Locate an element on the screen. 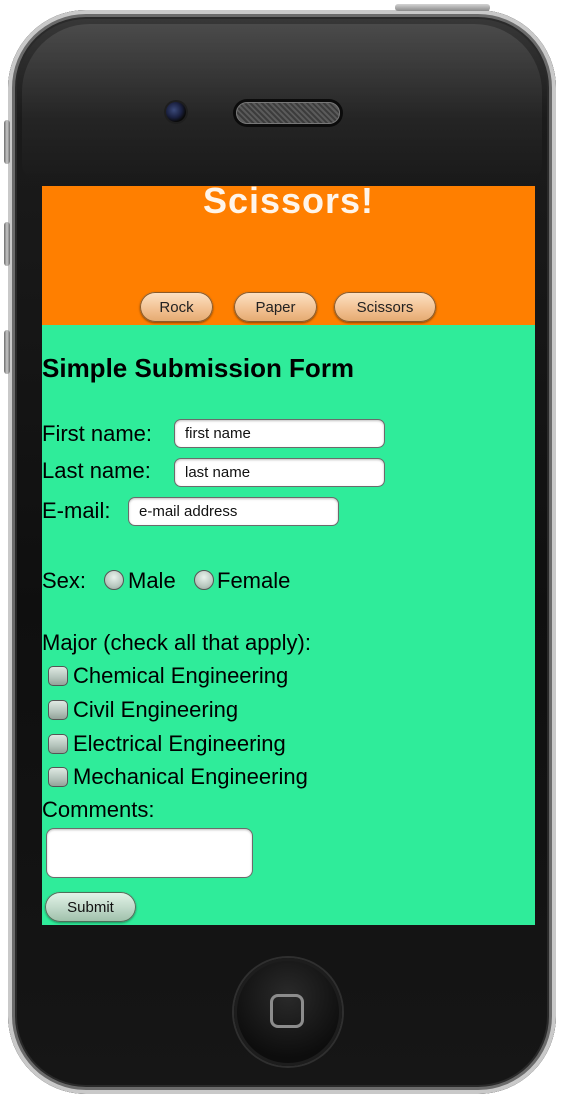 This screenshot has height=1099, width=561. camera-icon is located at coordinates (176, 112).